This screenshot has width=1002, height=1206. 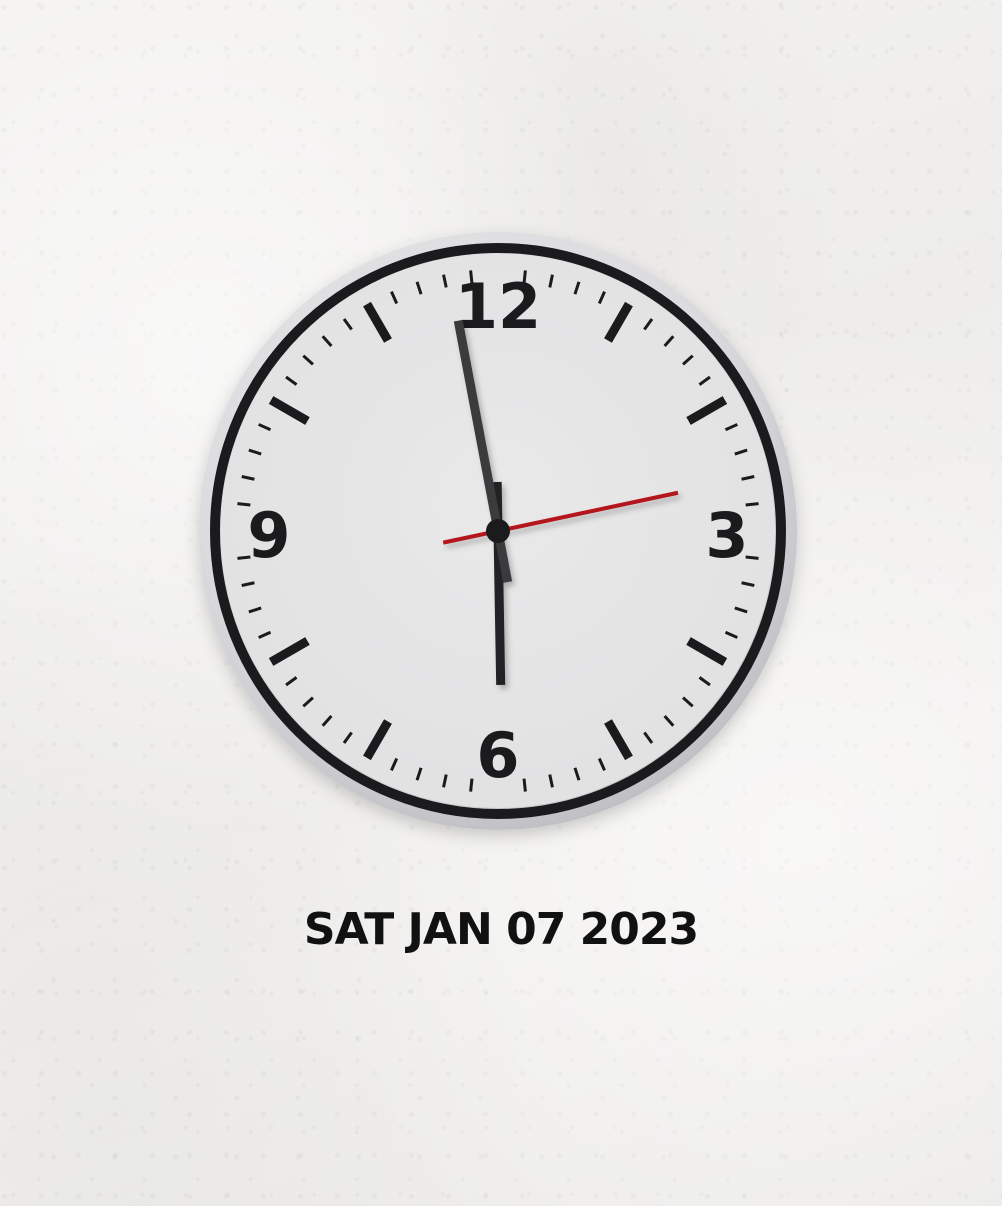 I want to click on center-cap, so click(x=498, y=531).